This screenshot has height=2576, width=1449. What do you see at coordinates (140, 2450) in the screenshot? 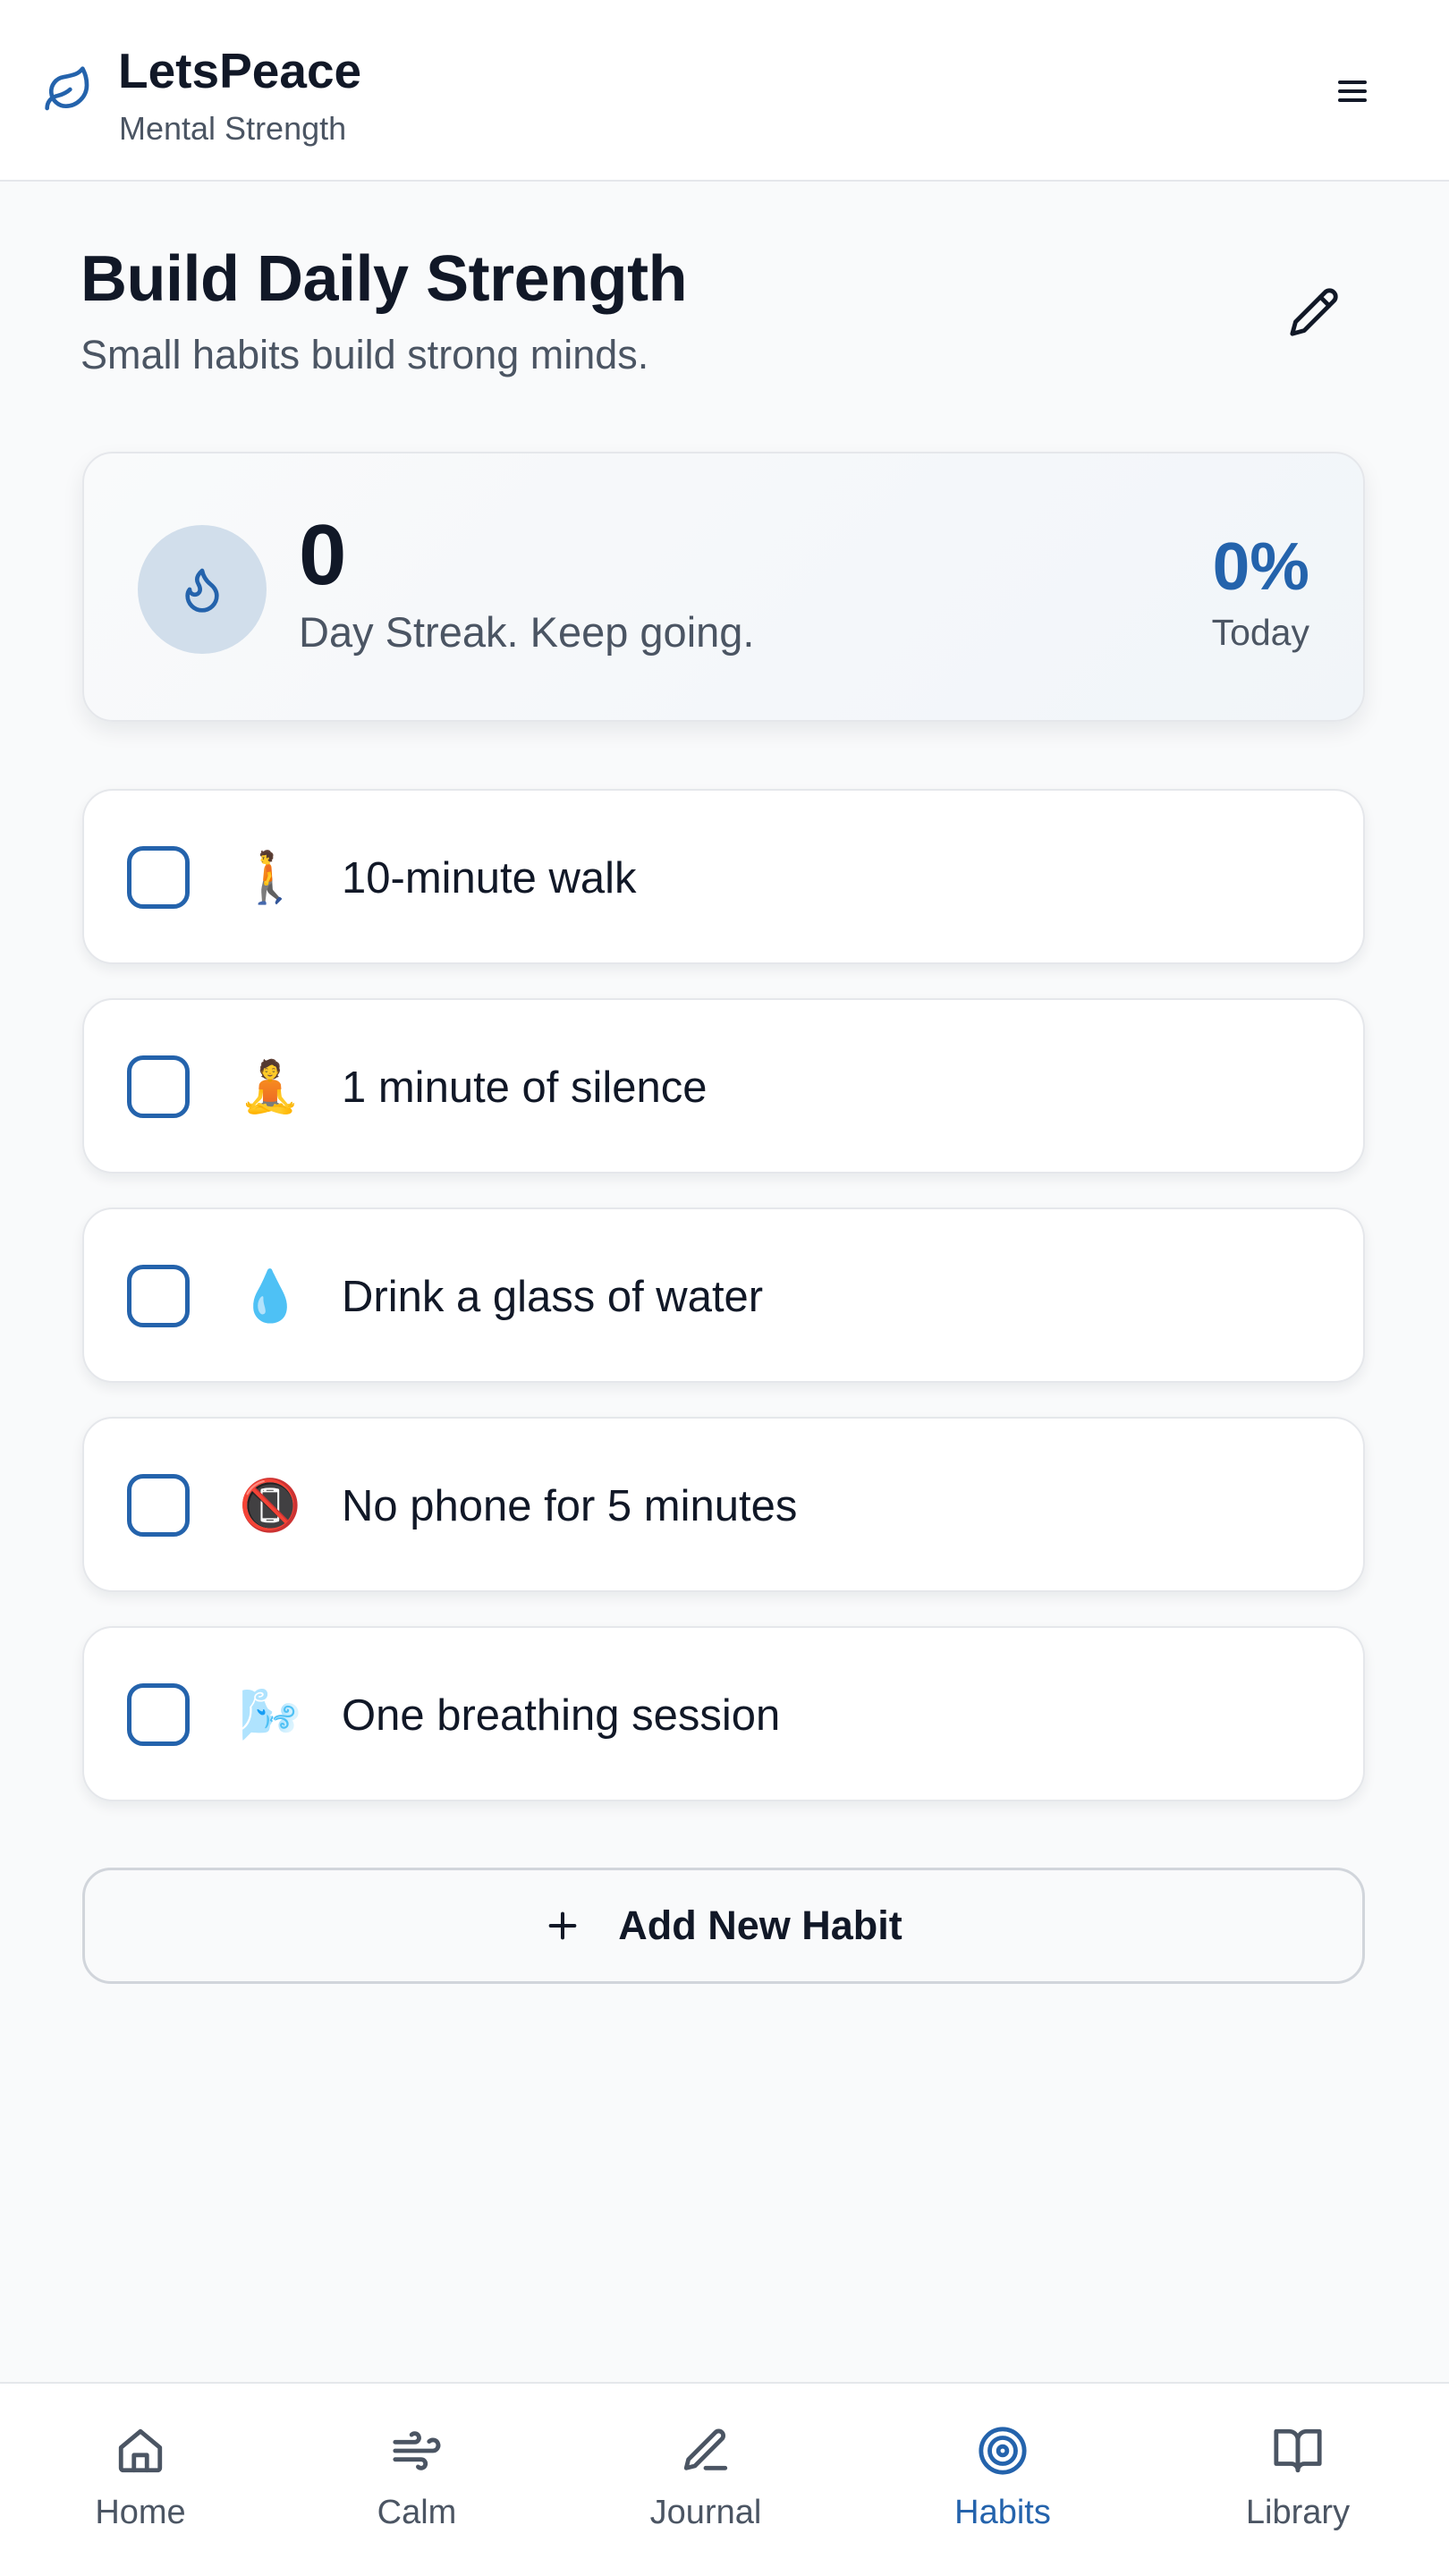
I see `home-icon` at bounding box center [140, 2450].